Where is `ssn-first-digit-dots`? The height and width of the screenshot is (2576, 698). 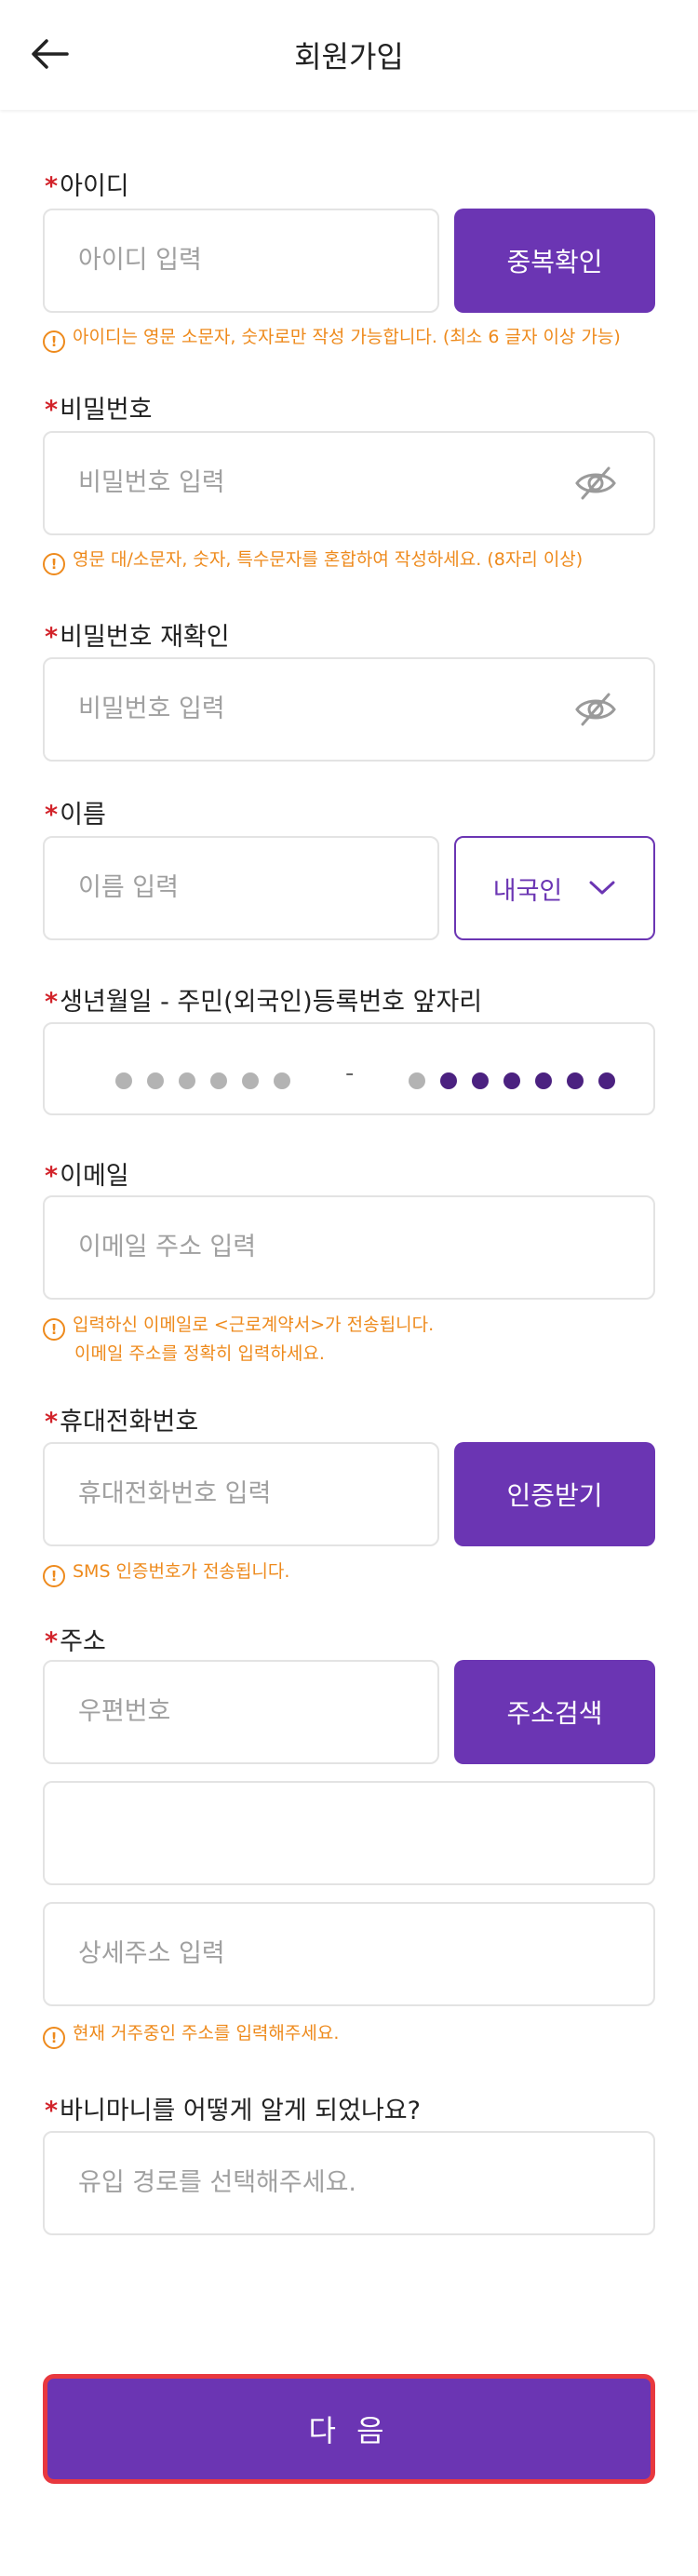 ssn-first-digit-dots is located at coordinates (512, 1080).